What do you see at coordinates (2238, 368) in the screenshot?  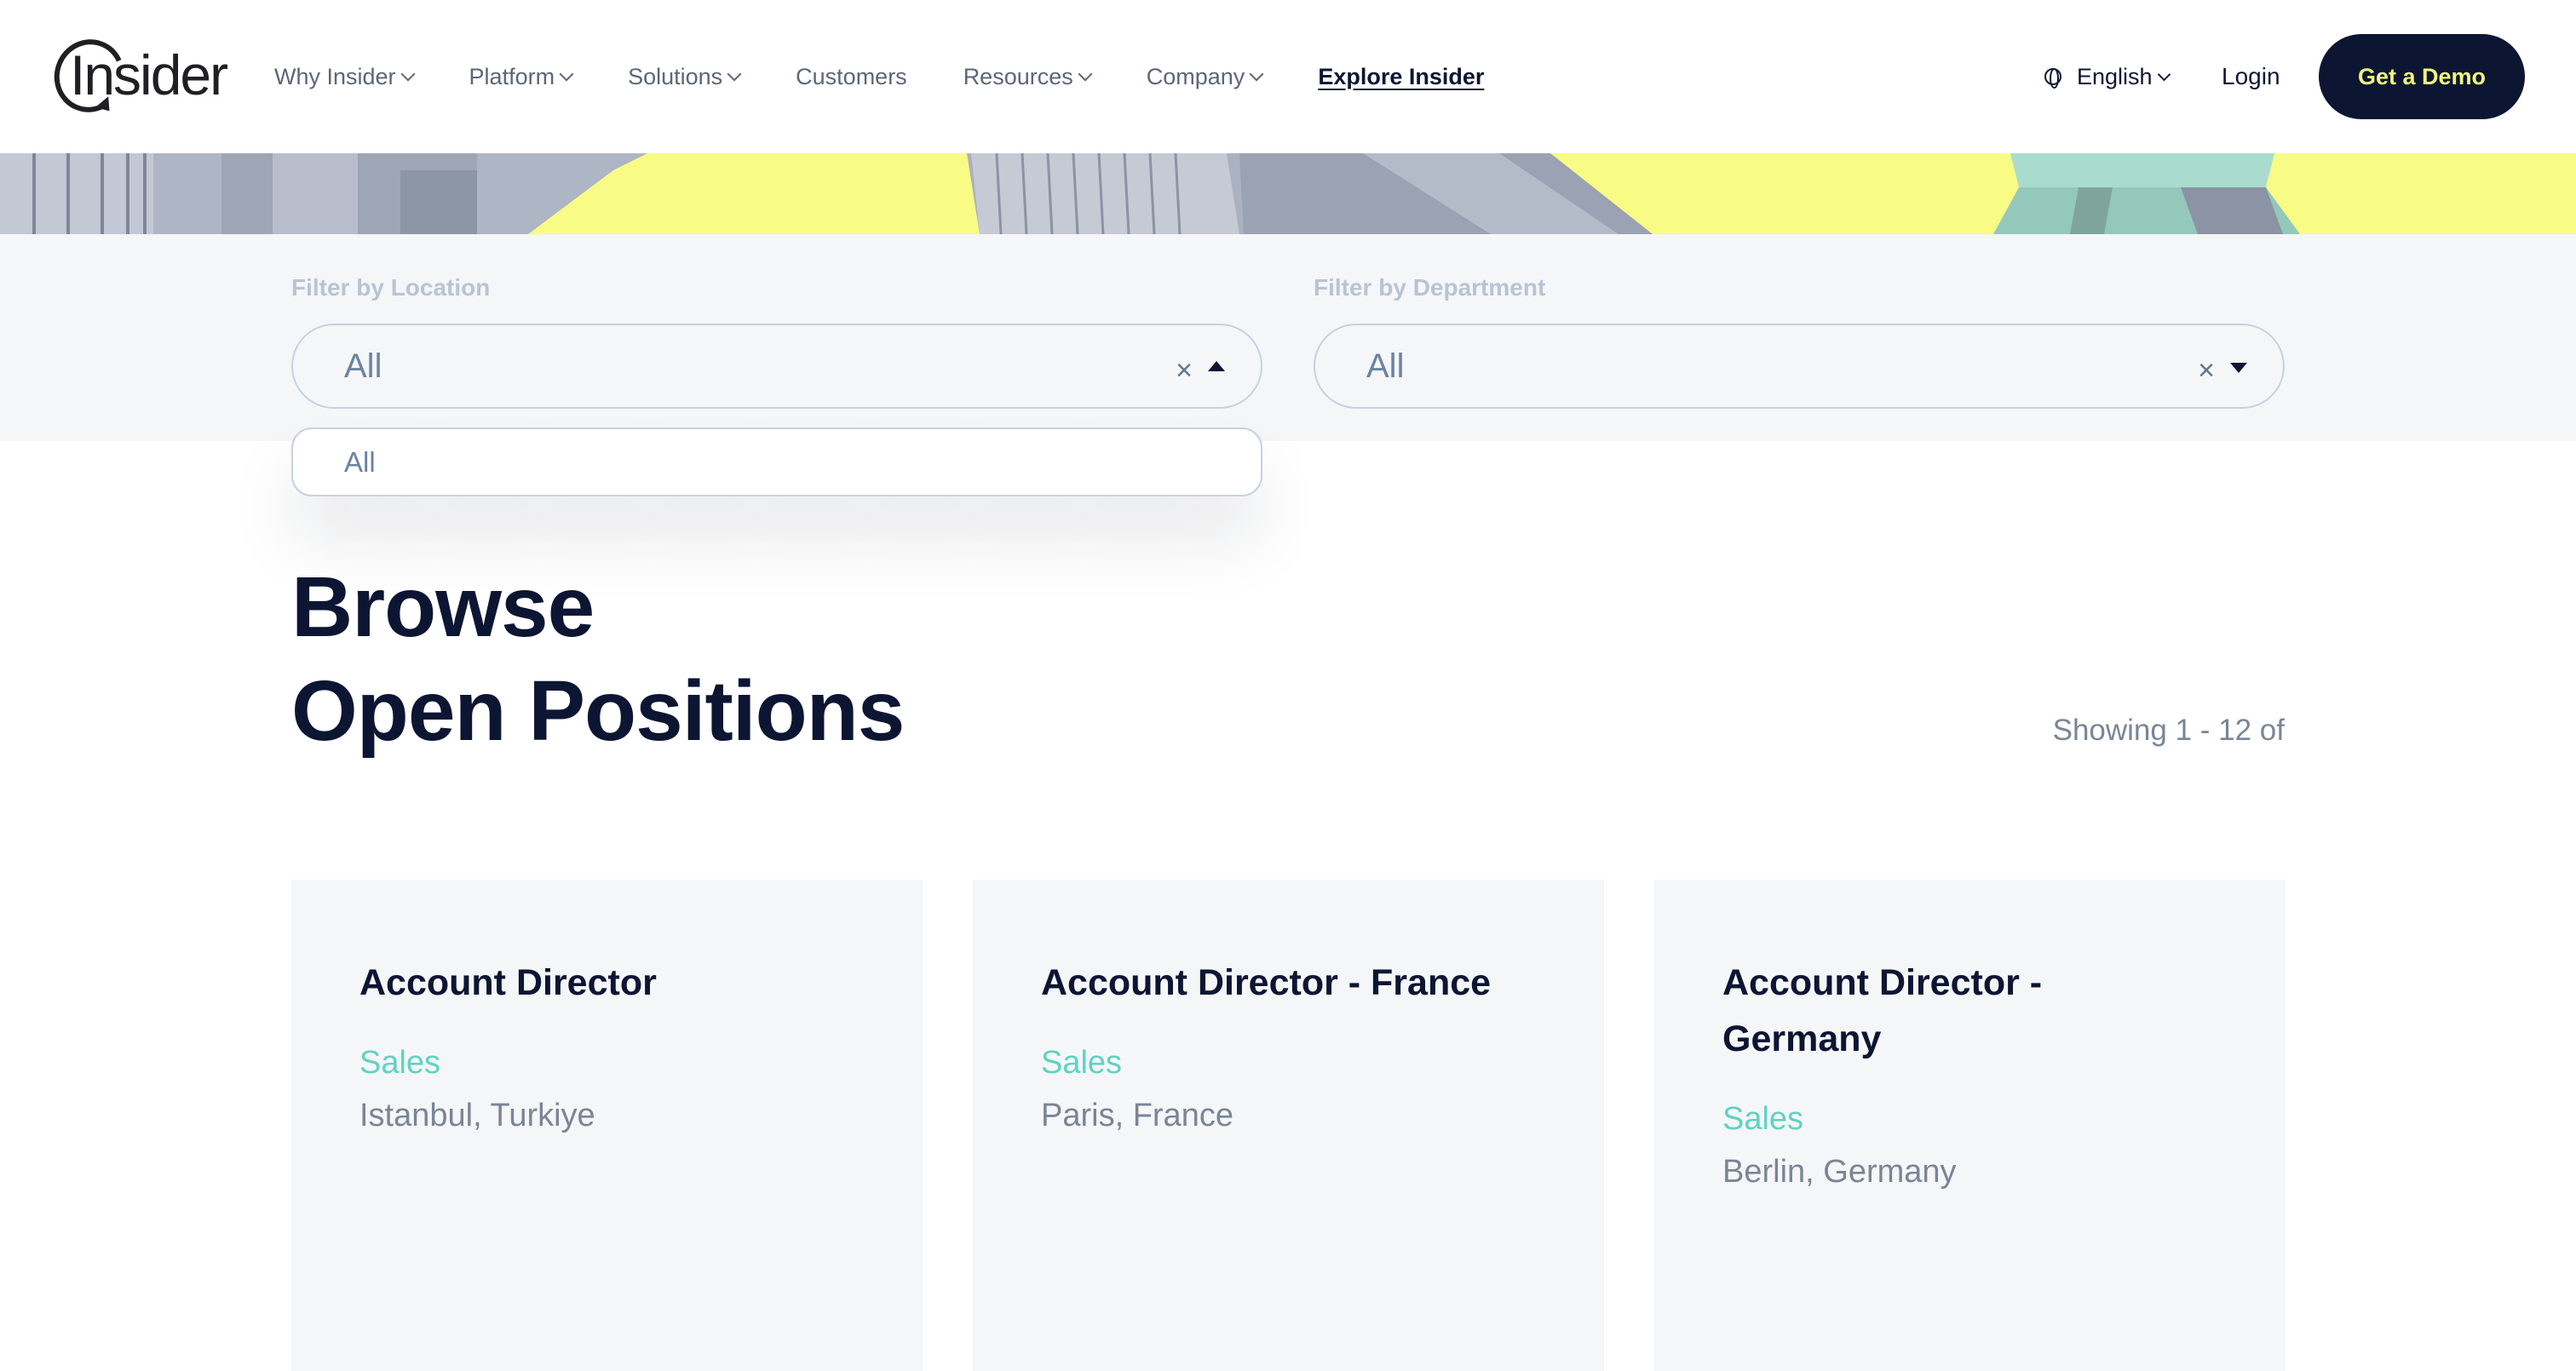 I see `caret-down-icon` at bounding box center [2238, 368].